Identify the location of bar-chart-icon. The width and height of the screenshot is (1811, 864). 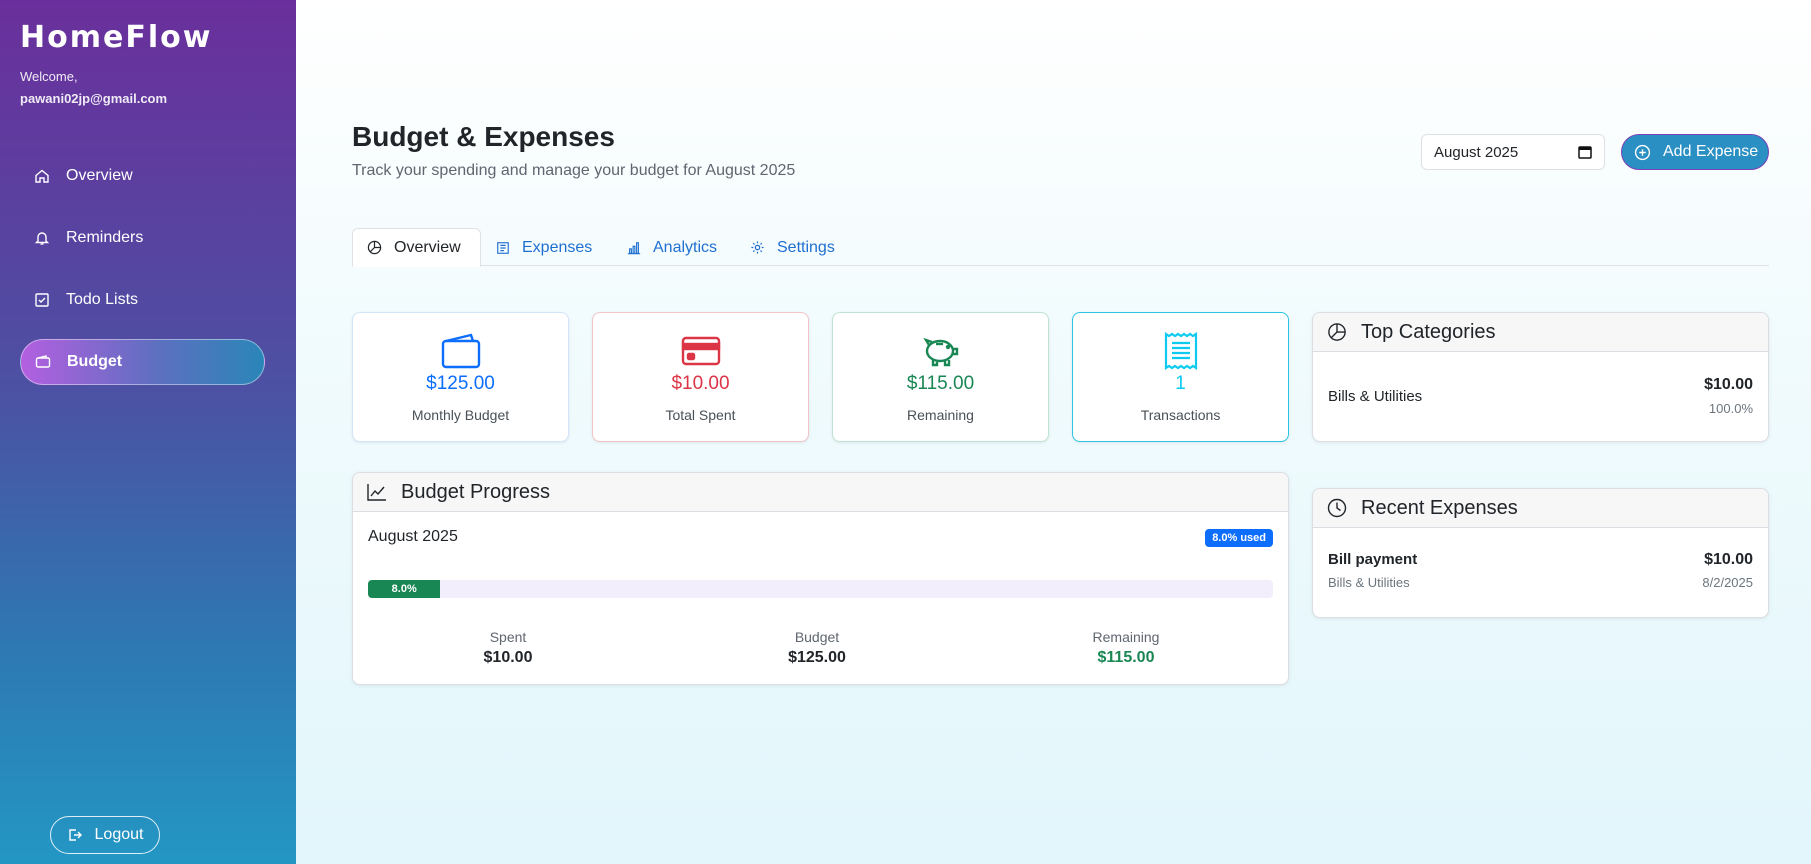
(634, 248).